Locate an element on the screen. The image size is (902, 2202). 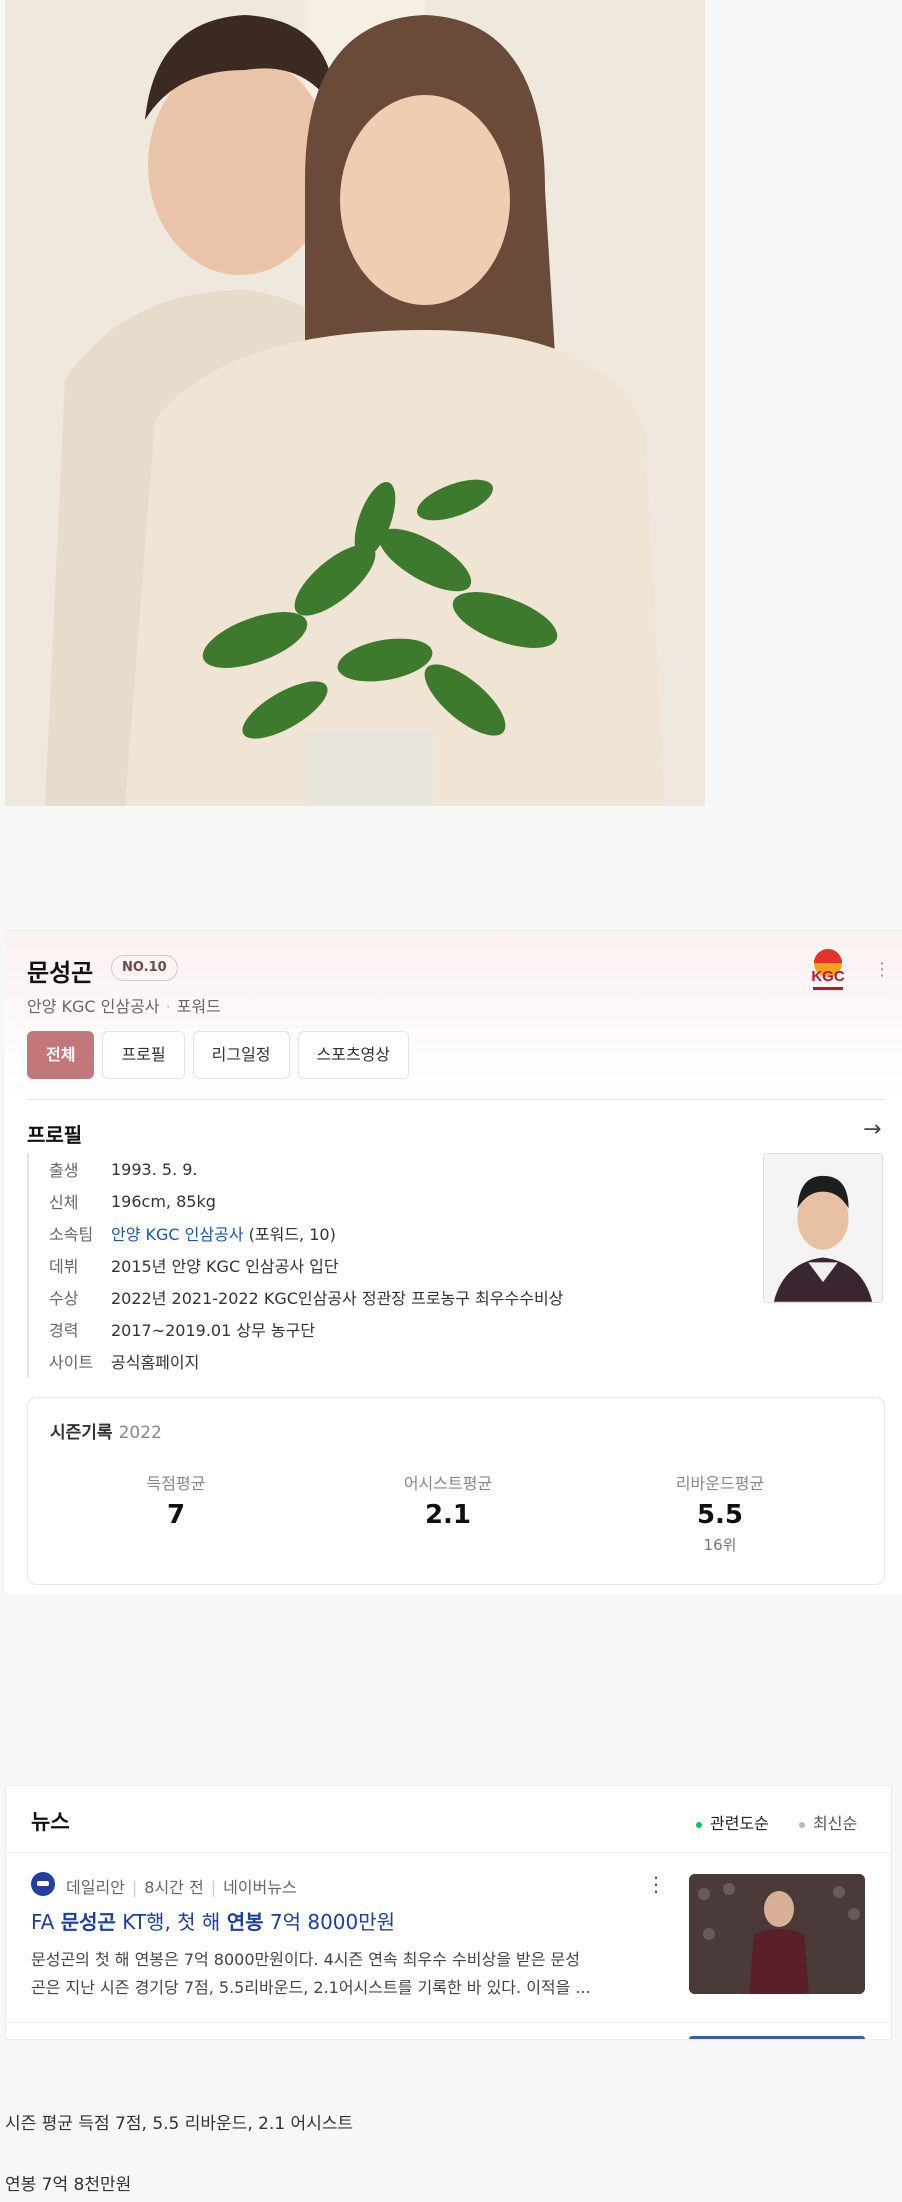
article-headline: FA 문성곤 KT행, 첫 해 연봉 7억 8000만원 is located at coordinates (213, 1920).